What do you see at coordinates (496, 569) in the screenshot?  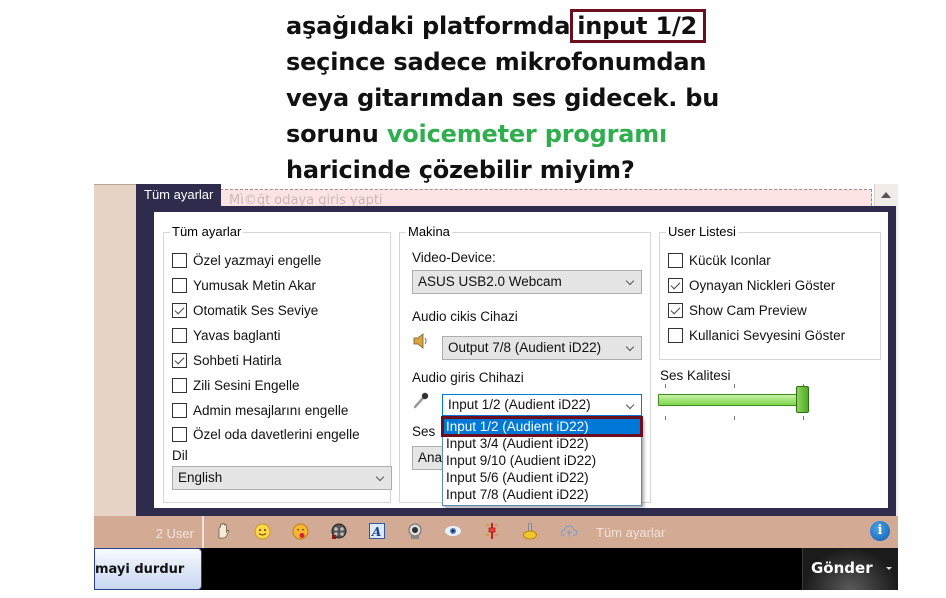 I see `message-bar: mayi durdur Gönder` at bounding box center [496, 569].